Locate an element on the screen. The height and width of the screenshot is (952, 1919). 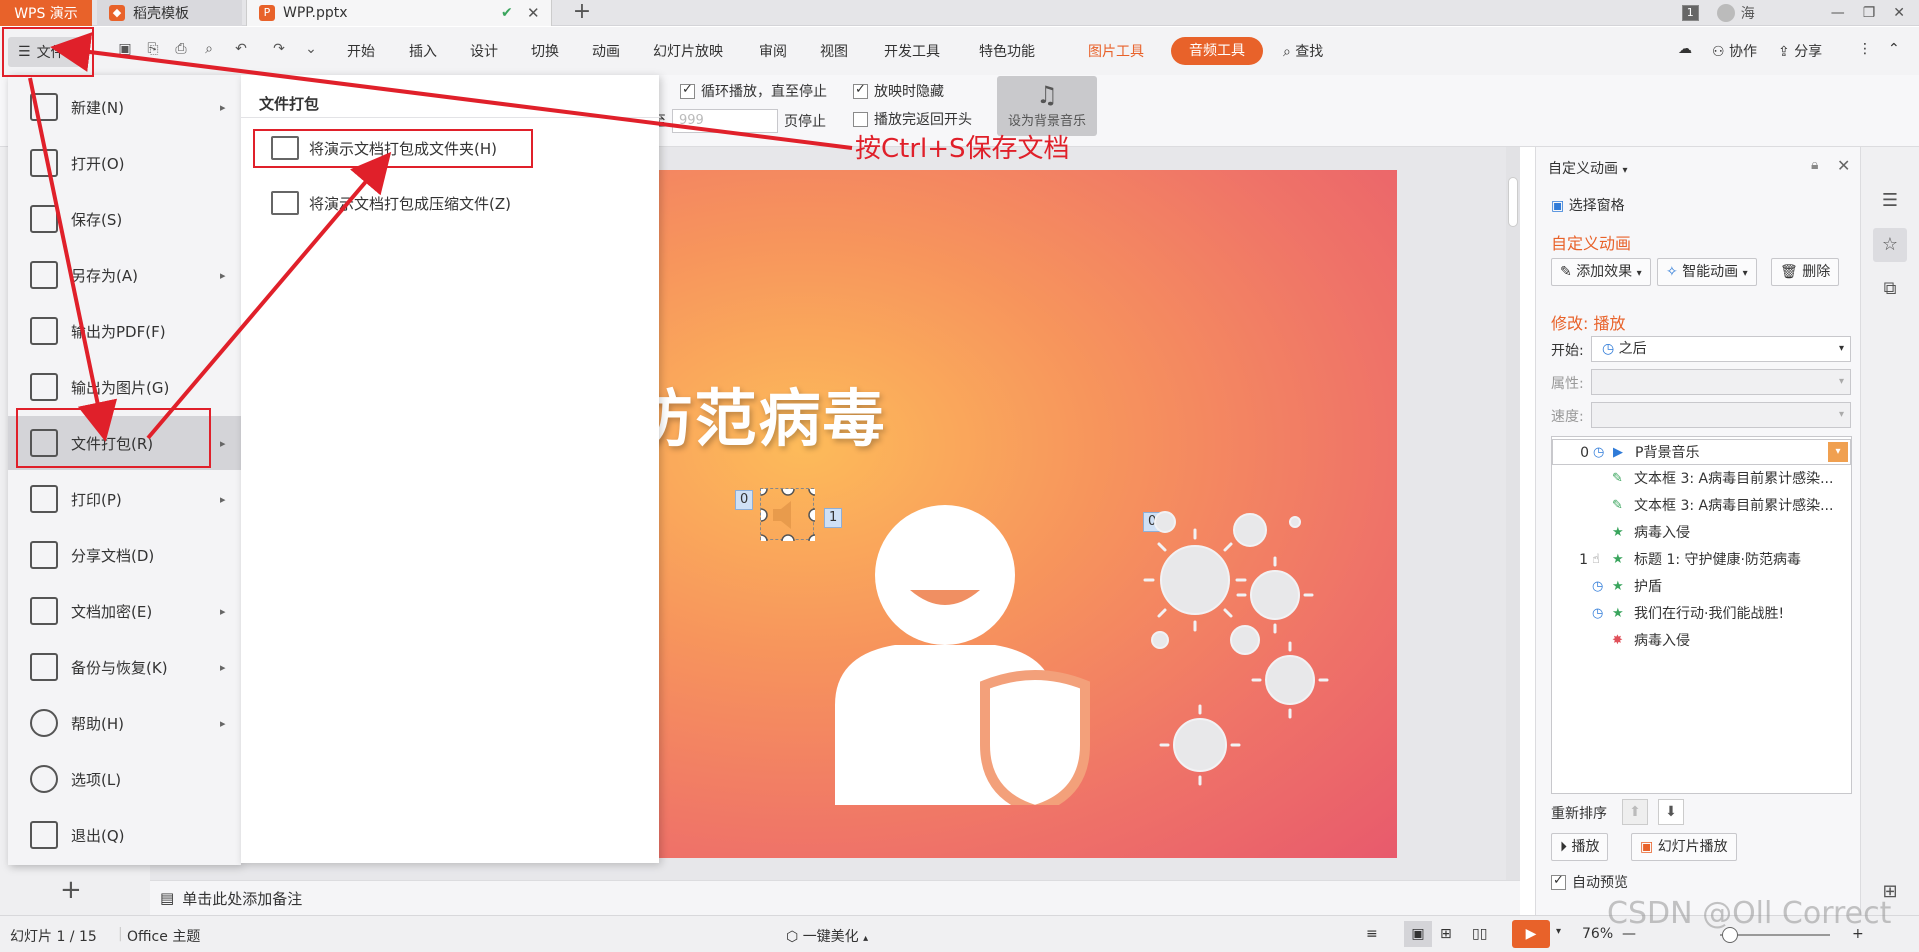
animation-order-badge: 0 is located at coordinates (744, 500).